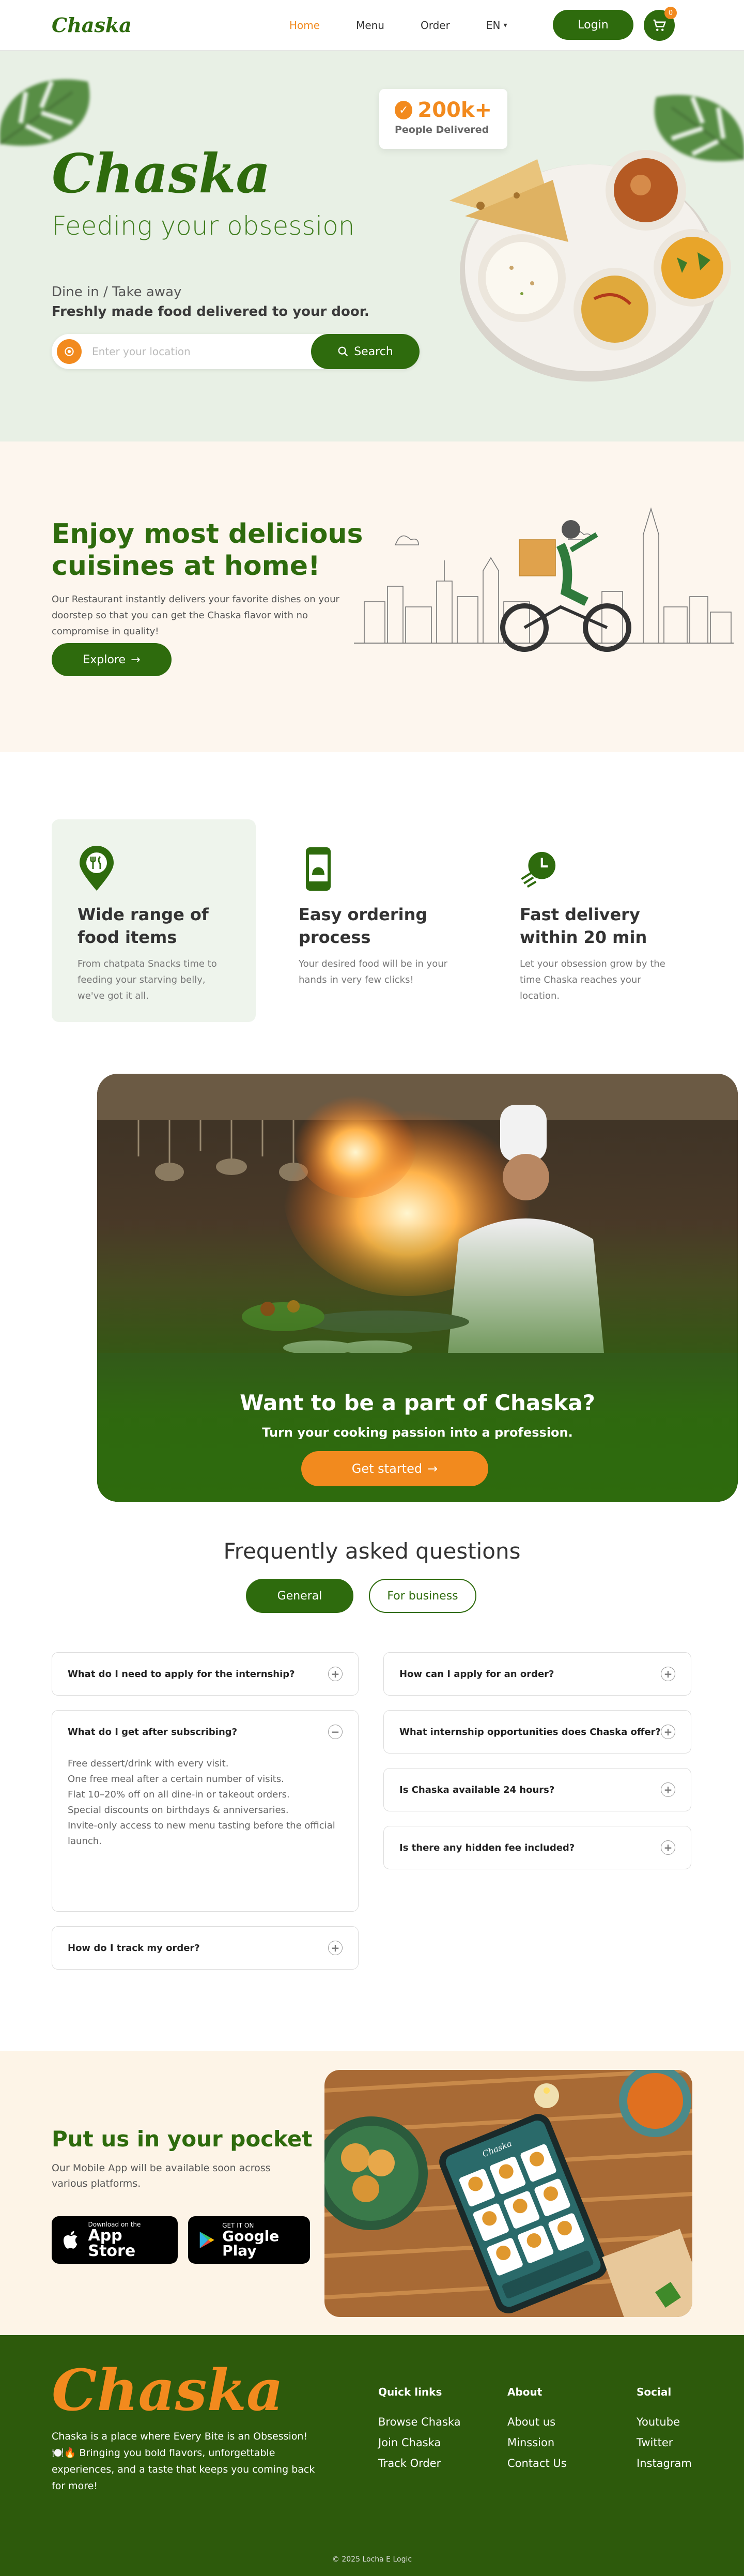 The height and width of the screenshot is (2576, 744). What do you see at coordinates (134, 1948) in the screenshot?
I see `faq-question: How do I track my order?` at bounding box center [134, 1948].